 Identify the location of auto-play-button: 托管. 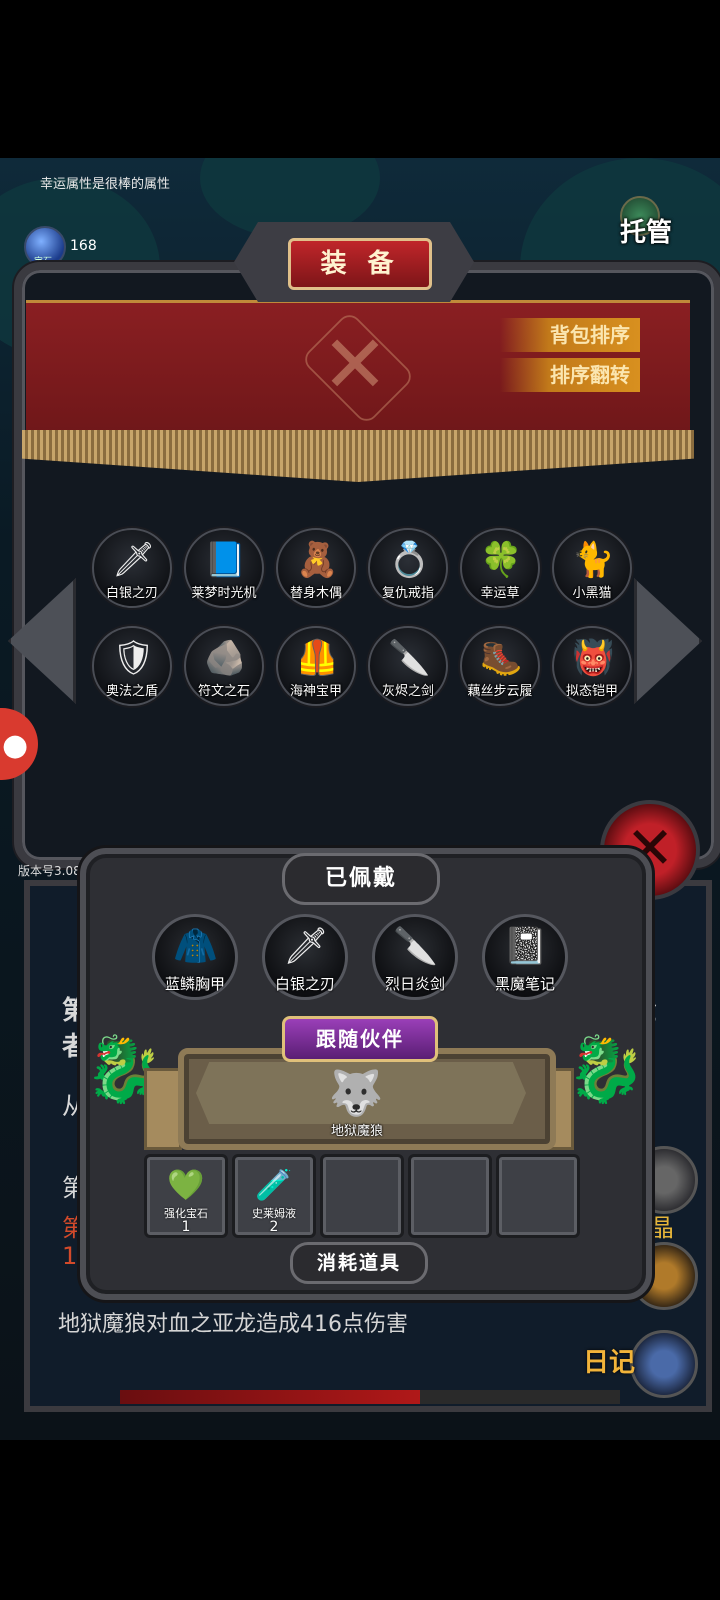
(650, 226).